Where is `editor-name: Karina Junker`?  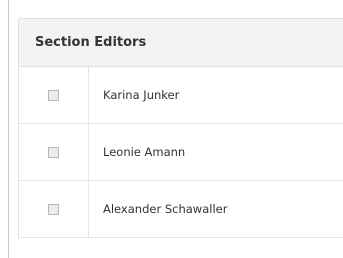
editor-name: Karina Junker is located at coordinates (141, 95).